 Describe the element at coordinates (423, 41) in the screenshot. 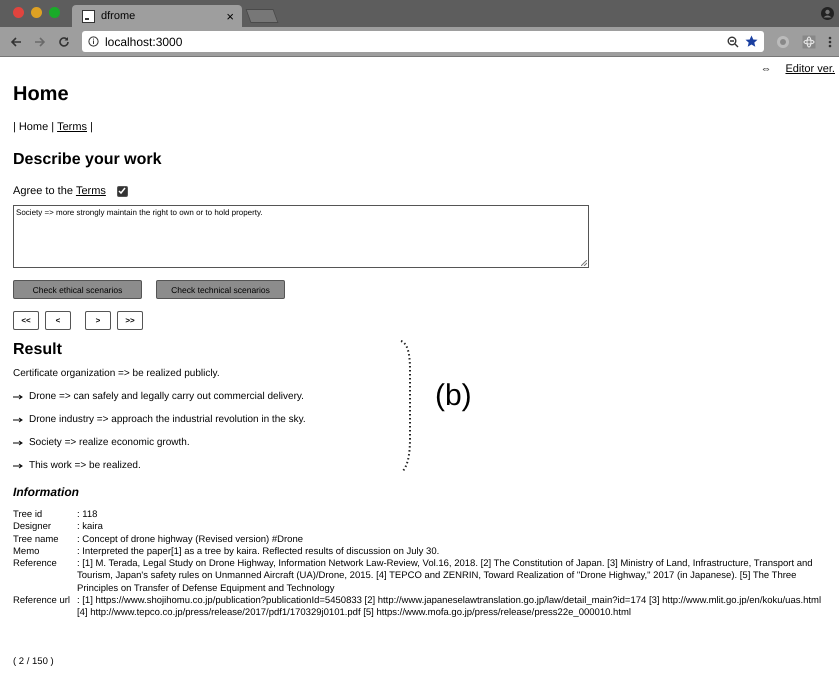

I see `address-bar: localhost:3000` at that location.